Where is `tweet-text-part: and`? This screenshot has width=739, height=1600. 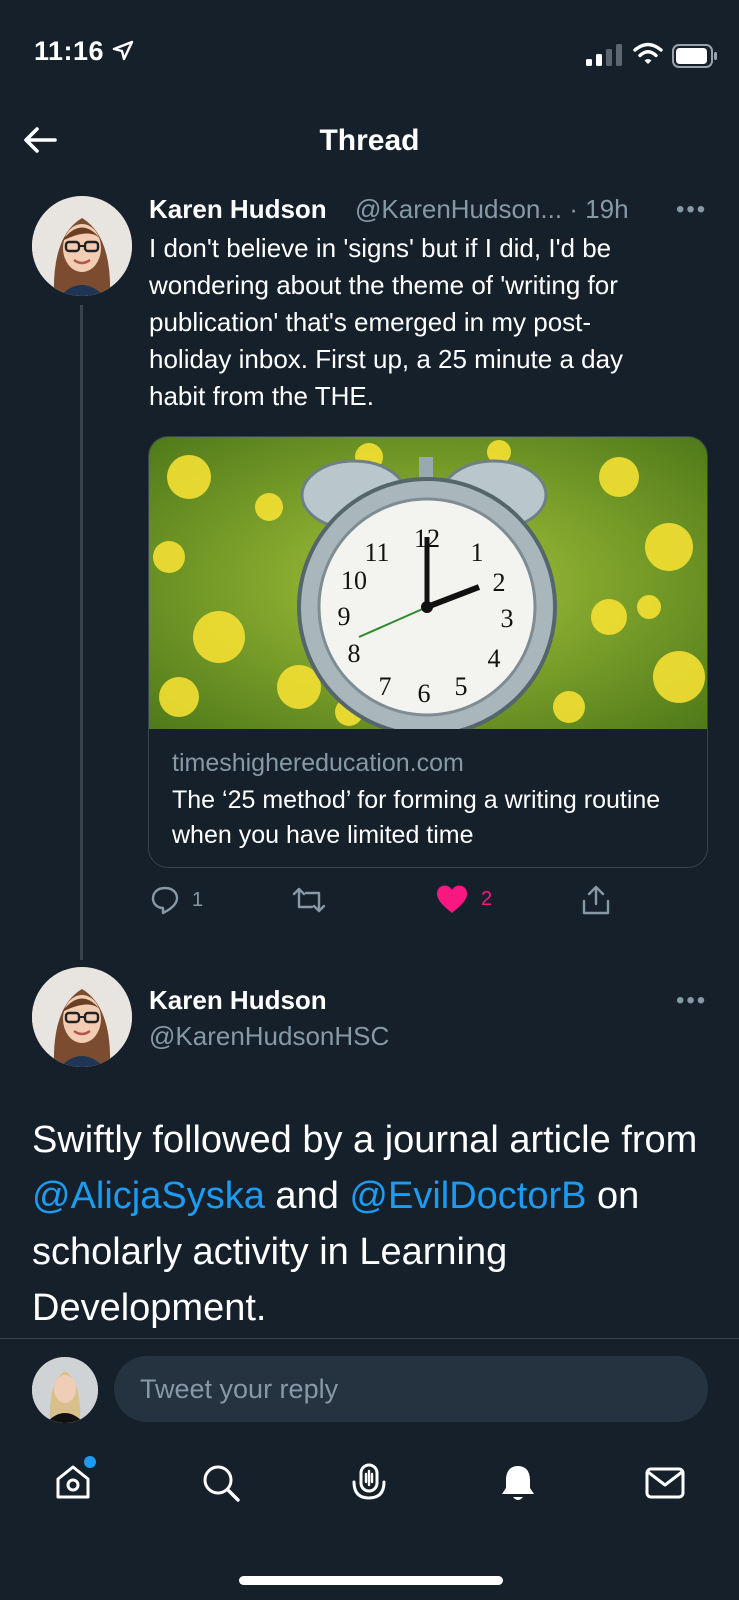
tweet-text-part: and is located at coordinates (307, 1196).